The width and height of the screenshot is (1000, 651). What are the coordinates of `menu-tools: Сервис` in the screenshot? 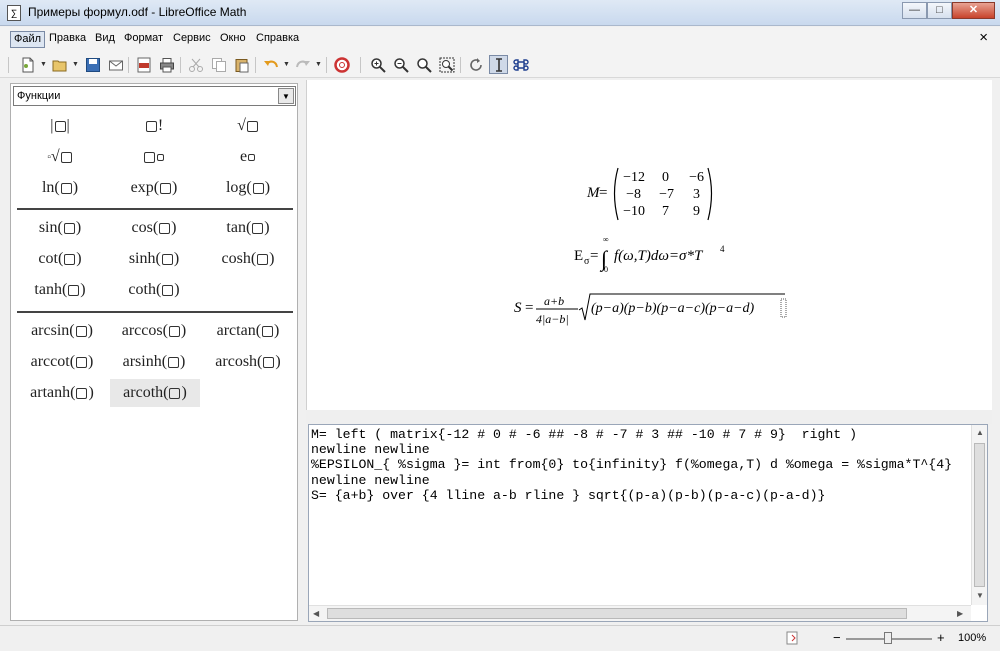 It's located at (192, 39).